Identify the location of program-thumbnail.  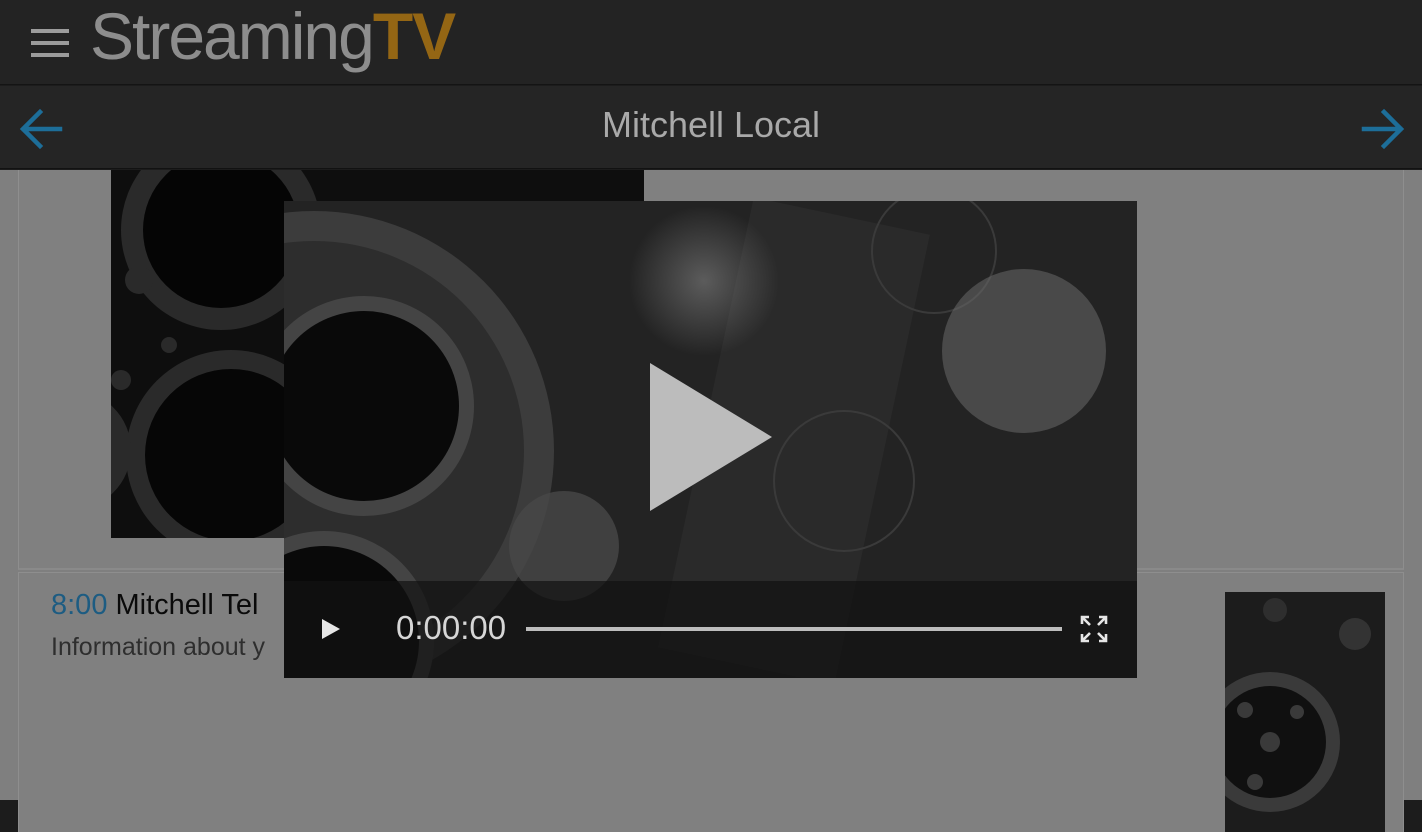
(1305, 712).